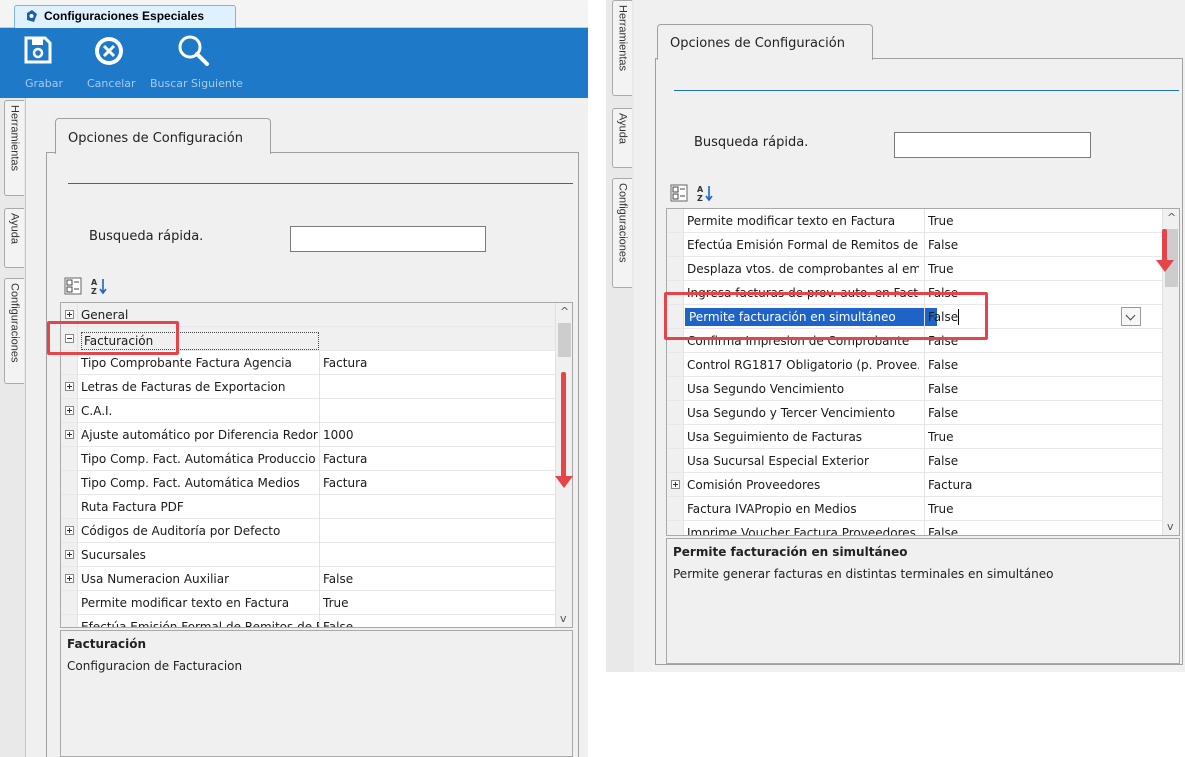 The height and width of the screenshot is (757, 1185). I want to click on property-value: 1000, so click(338, 435).